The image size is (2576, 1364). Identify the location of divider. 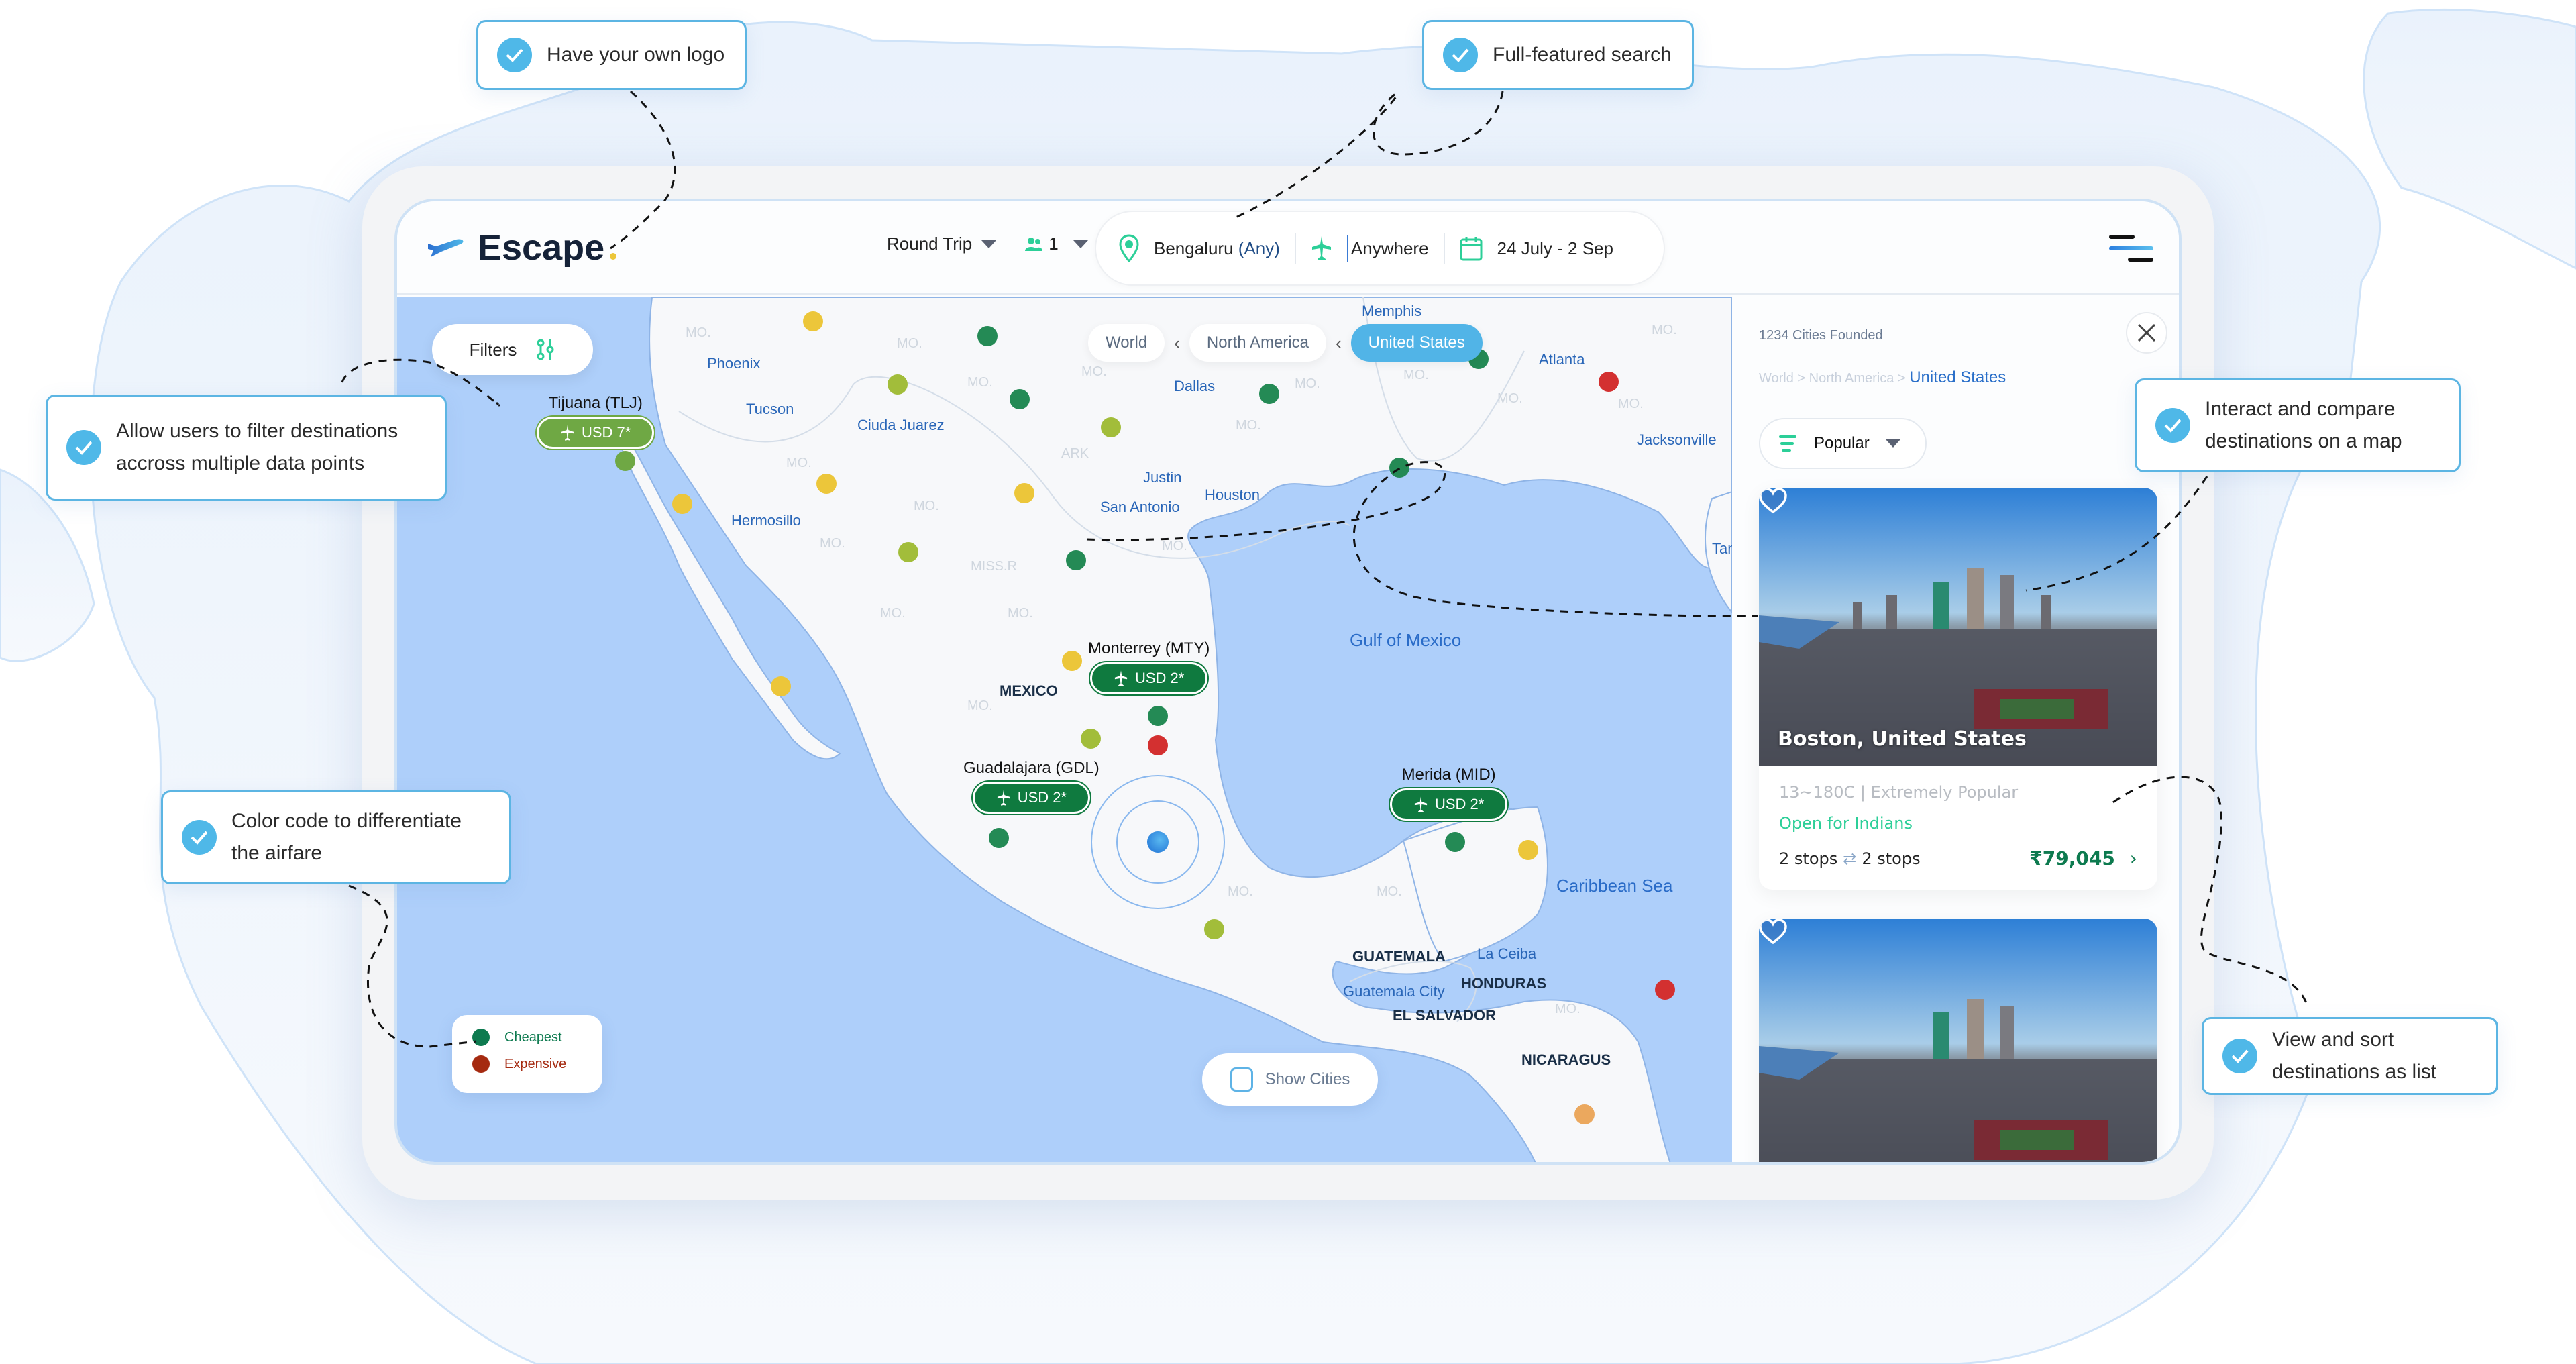
(1444, 248).